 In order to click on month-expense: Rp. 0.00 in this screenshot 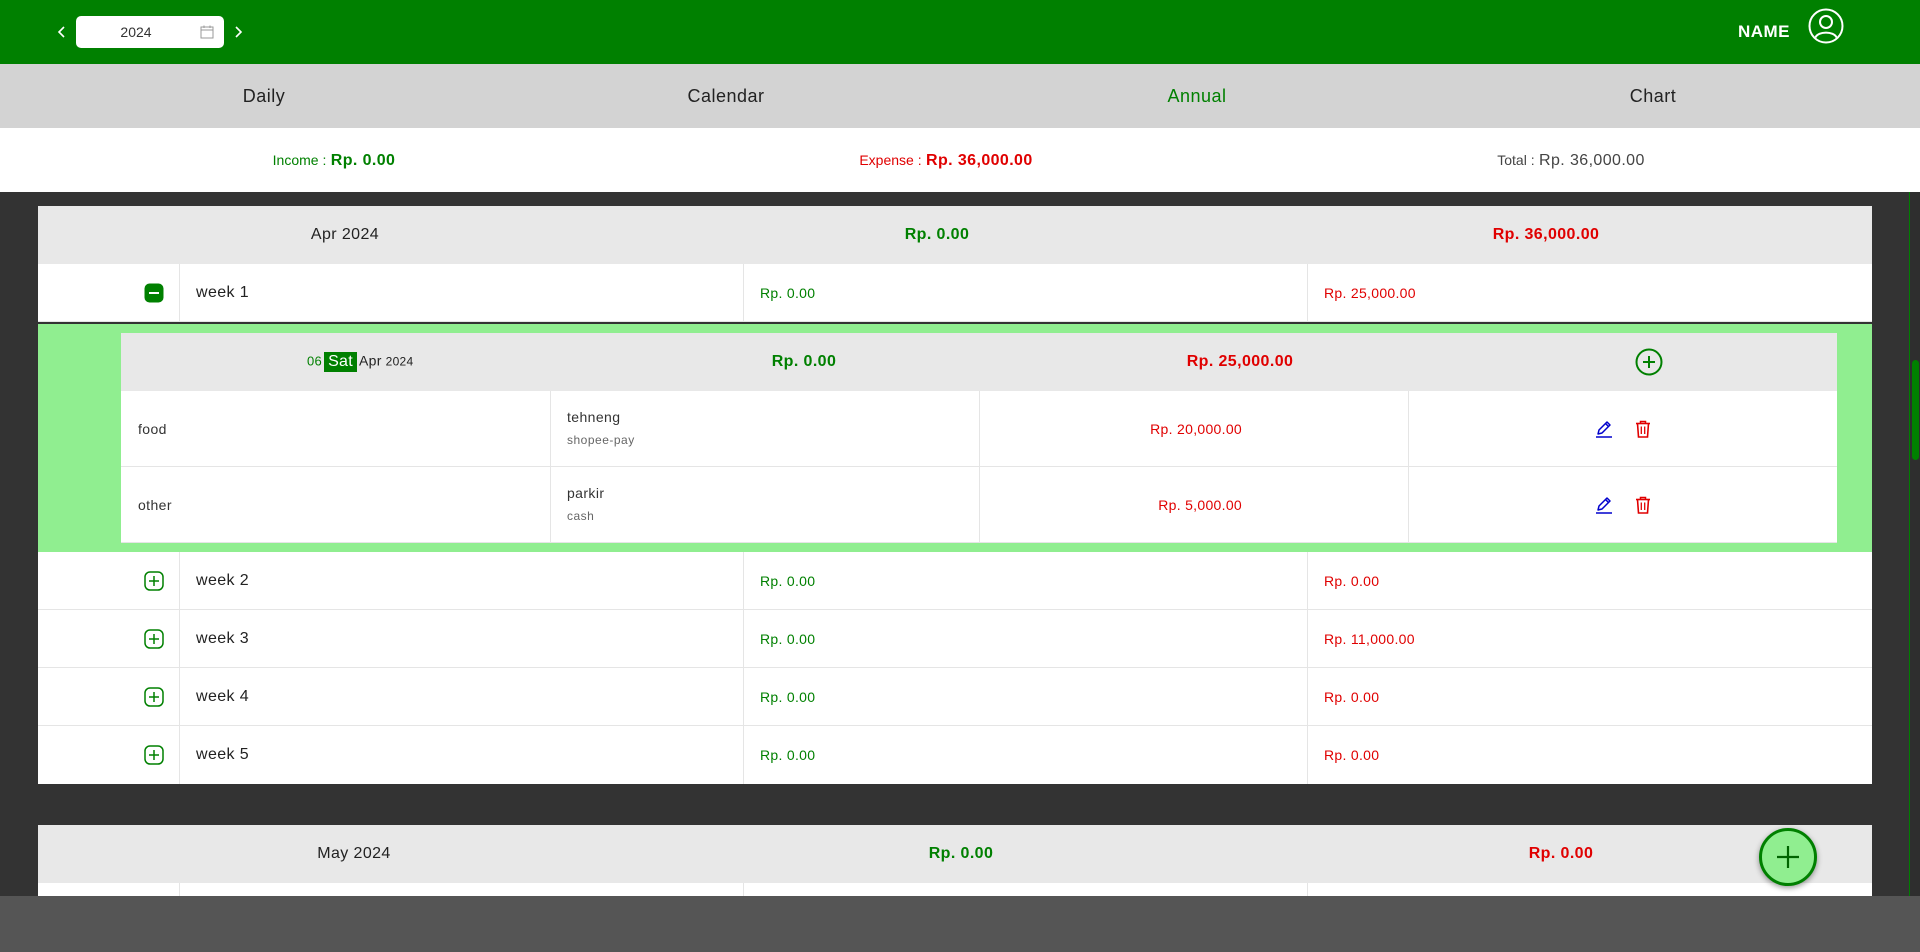, I will do `click(1561, 853)`.